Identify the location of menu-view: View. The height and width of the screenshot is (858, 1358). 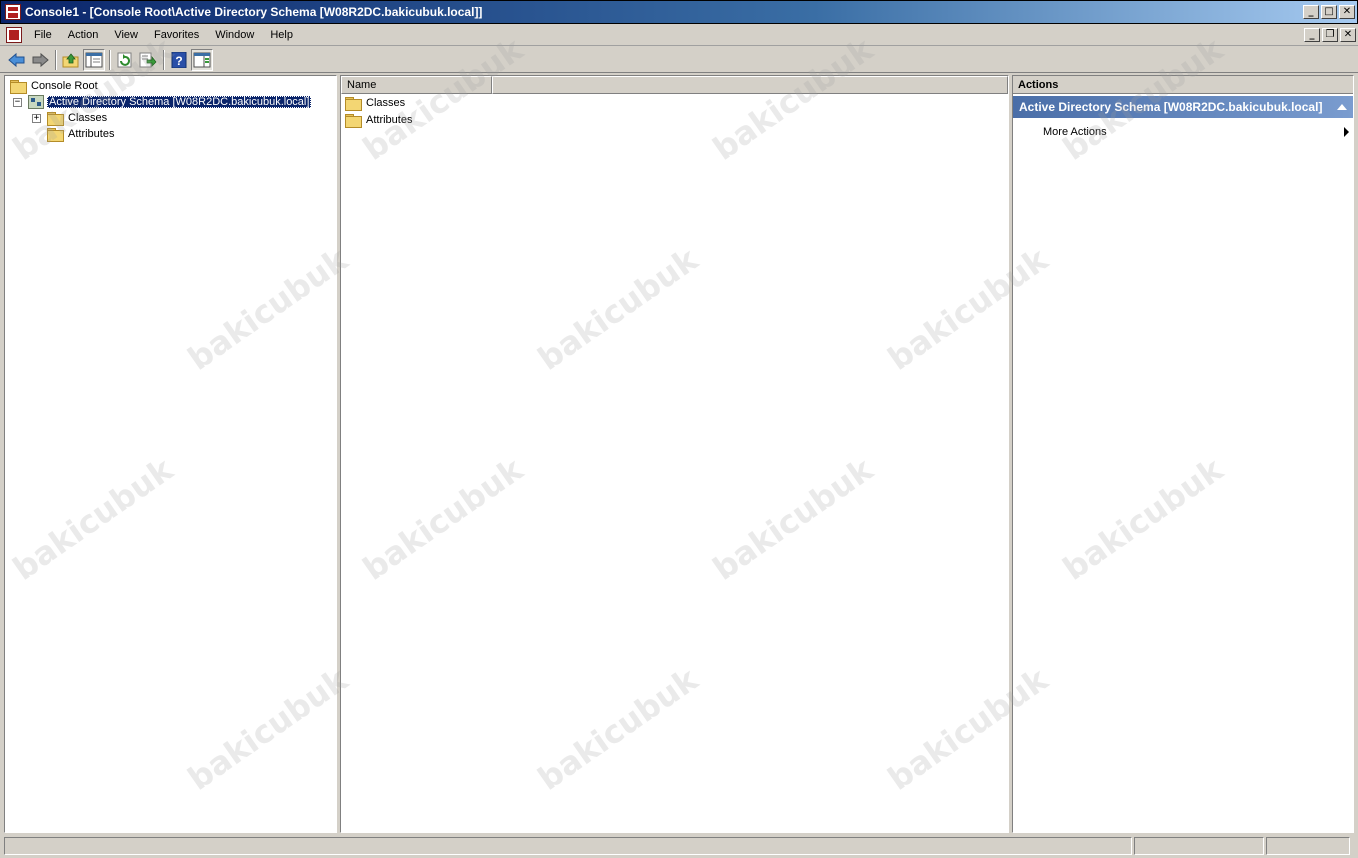
(126, 35).